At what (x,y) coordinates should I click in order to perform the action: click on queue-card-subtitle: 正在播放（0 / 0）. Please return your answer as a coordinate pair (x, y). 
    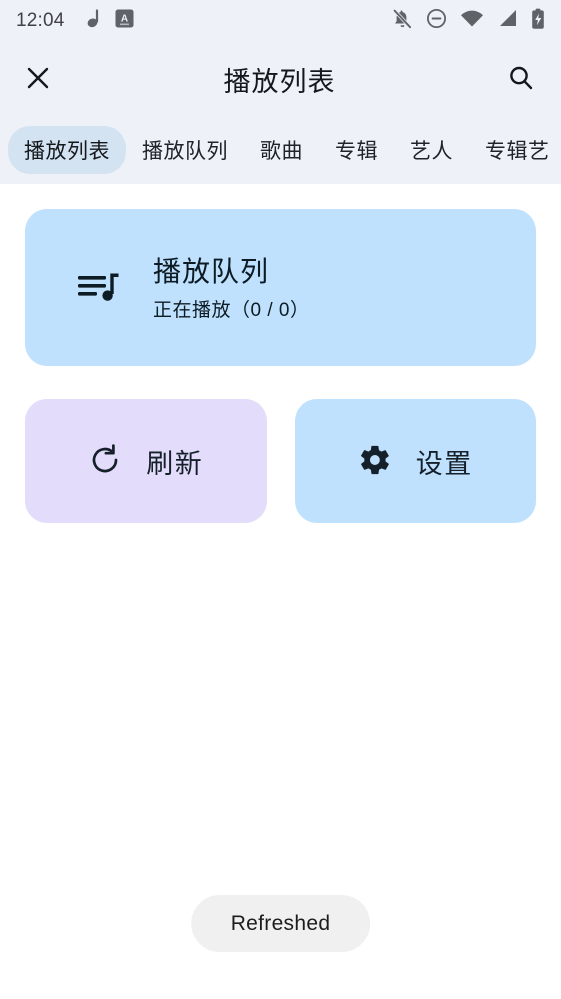
    Looking at the image, I should click on (231, 310).